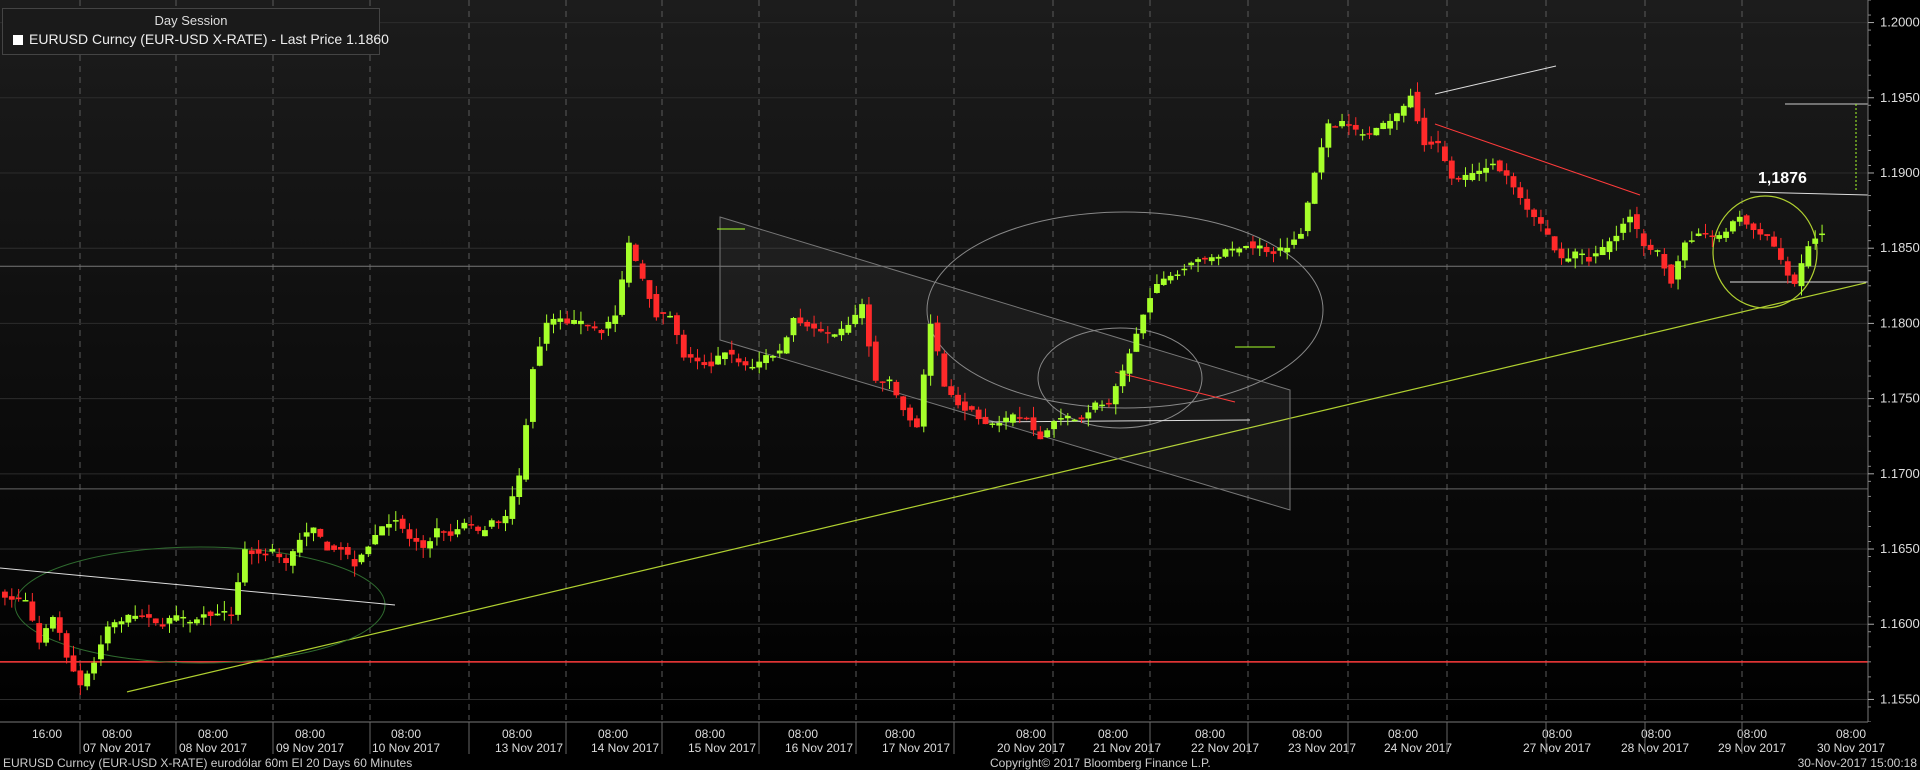  What do you see at coordinates (213, 748) in the screenshot?
I see `x-date-label: 08 Nov 2017` at bounding box center [213, 748].